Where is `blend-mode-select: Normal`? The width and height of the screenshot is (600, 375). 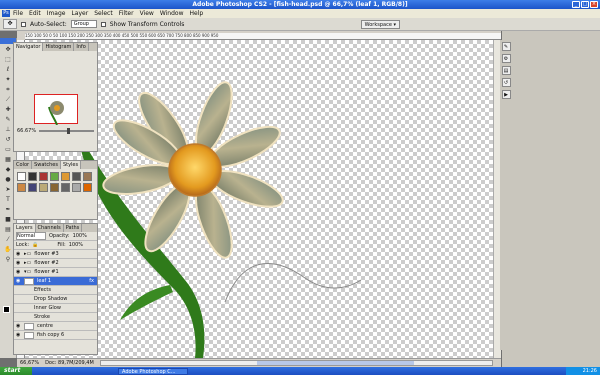 blend-mode-select: Normal is located at coordinates (31, 236).